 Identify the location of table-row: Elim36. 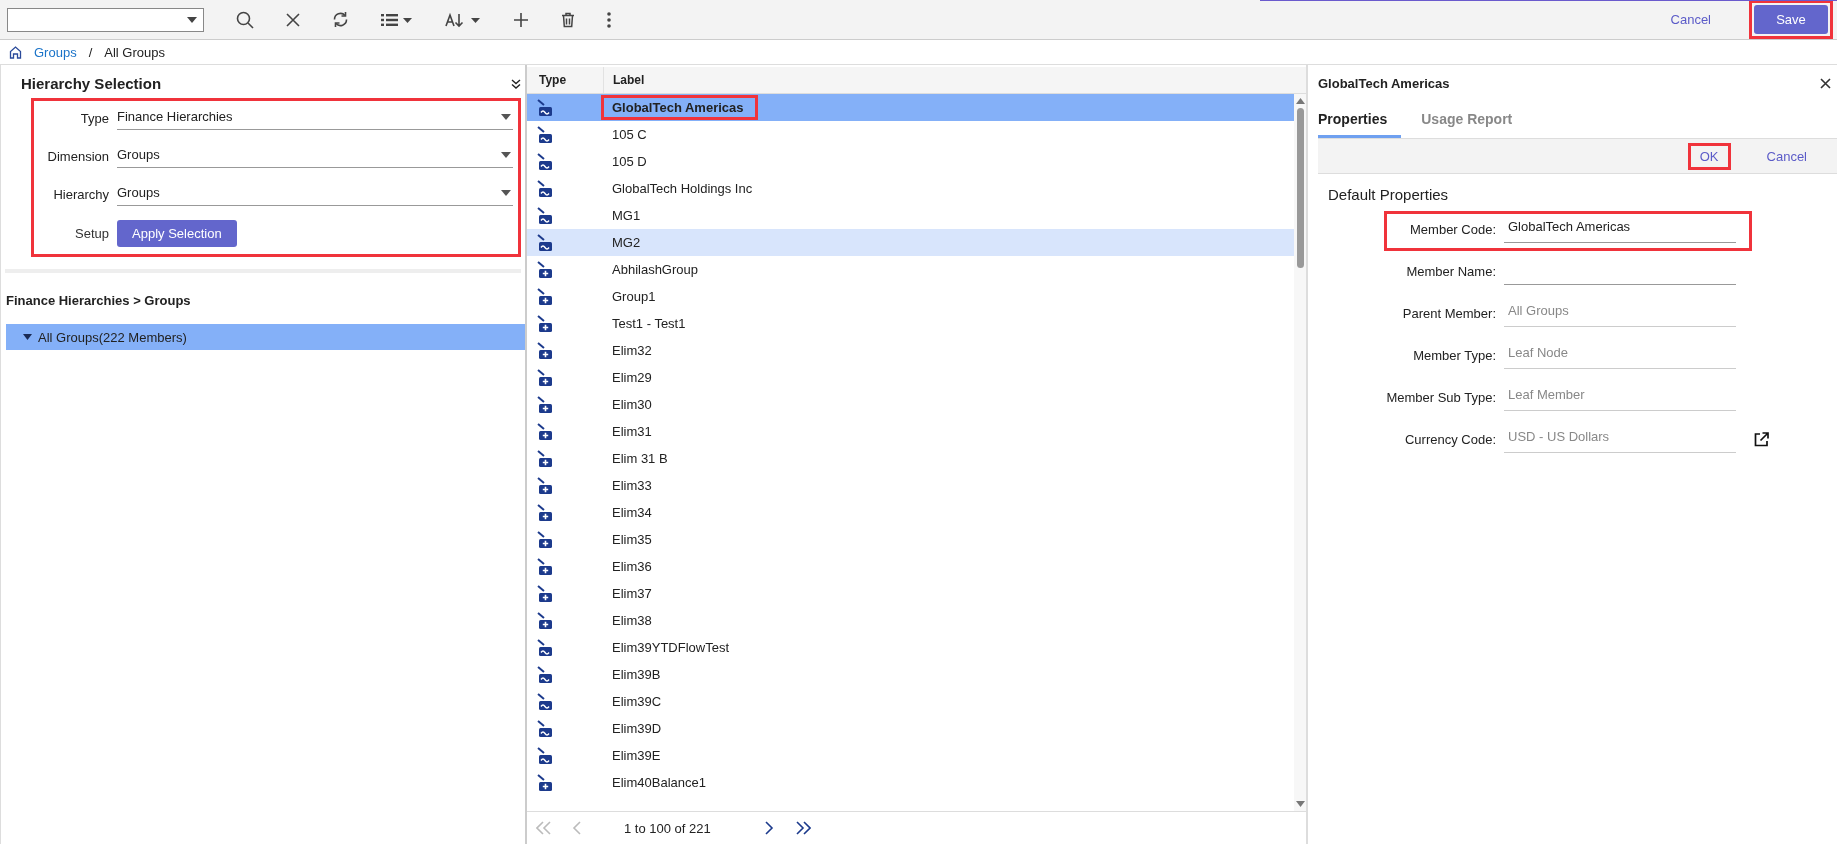
(910, 566).